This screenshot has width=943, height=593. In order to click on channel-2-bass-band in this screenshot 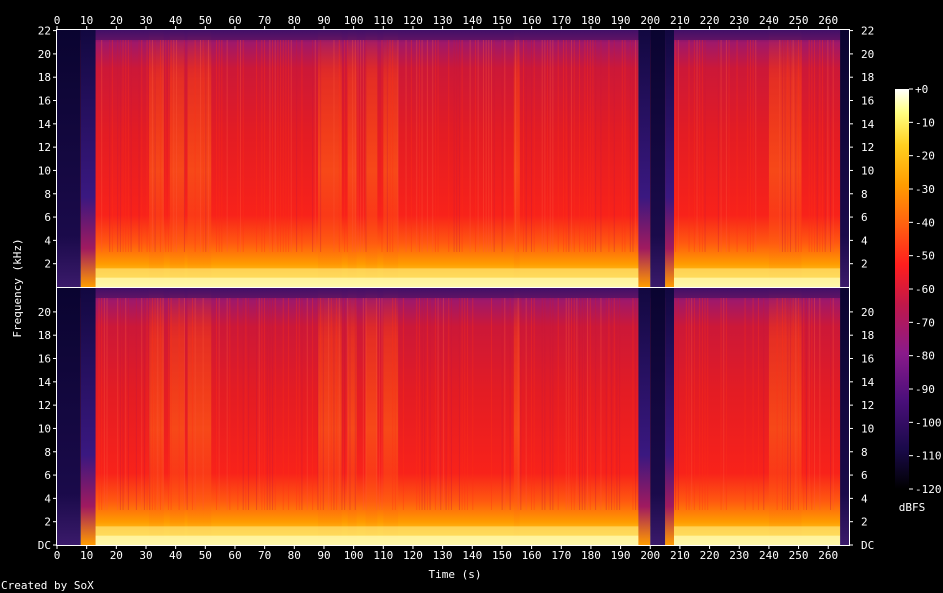, I will do `click(453, 540)`.